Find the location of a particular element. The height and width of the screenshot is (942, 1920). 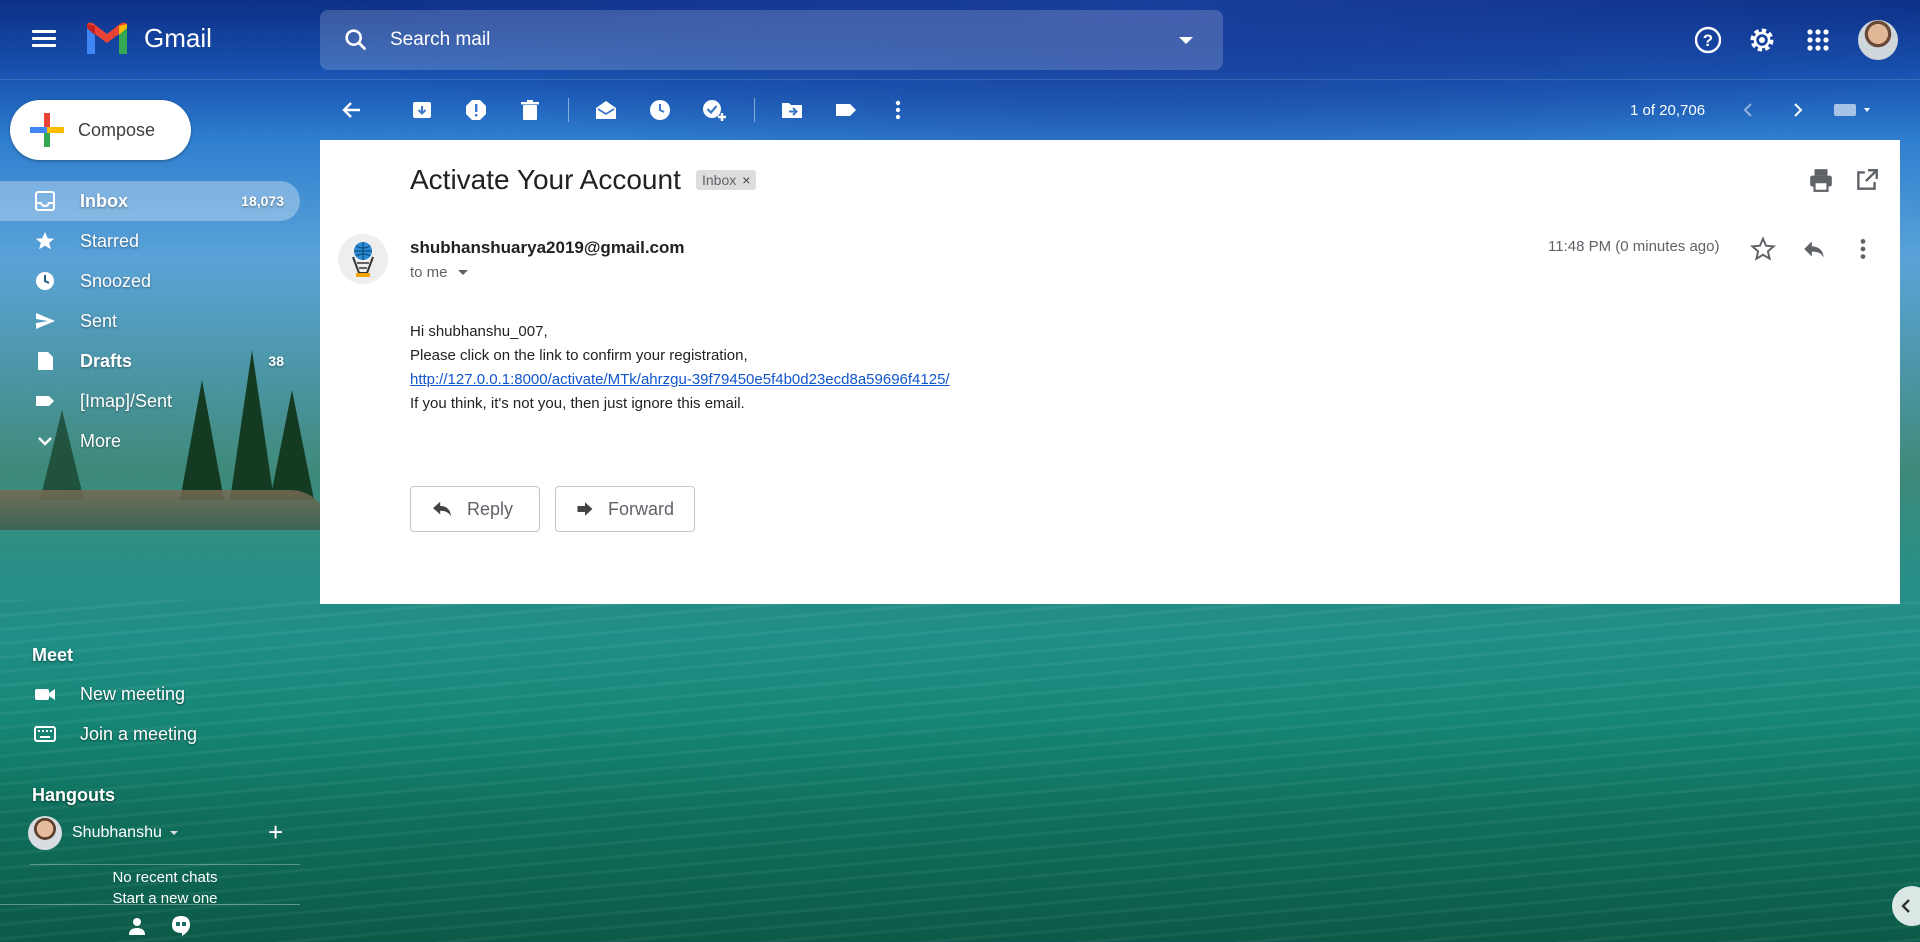

hangouts-section-title: Hangouts is located at coordinates (73, 795).